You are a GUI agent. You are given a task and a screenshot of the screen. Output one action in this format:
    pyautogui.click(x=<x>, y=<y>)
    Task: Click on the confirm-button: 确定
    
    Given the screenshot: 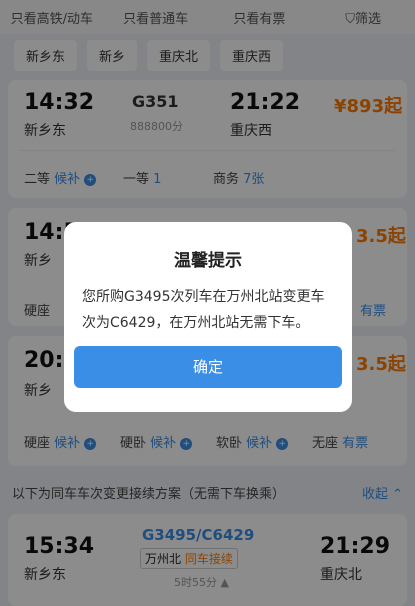 What is the action you would take?
    pyautogui.click(x=208, y=367)
    